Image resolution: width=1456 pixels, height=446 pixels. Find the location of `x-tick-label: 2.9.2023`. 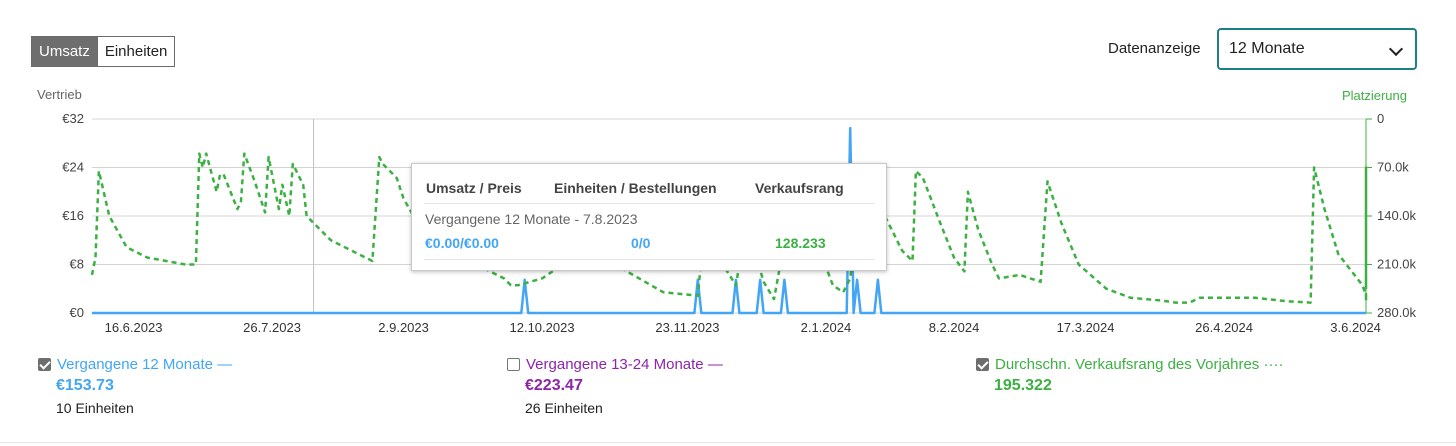

x-tick-label: 2.9.2023 is located at coordinates (403, 327).